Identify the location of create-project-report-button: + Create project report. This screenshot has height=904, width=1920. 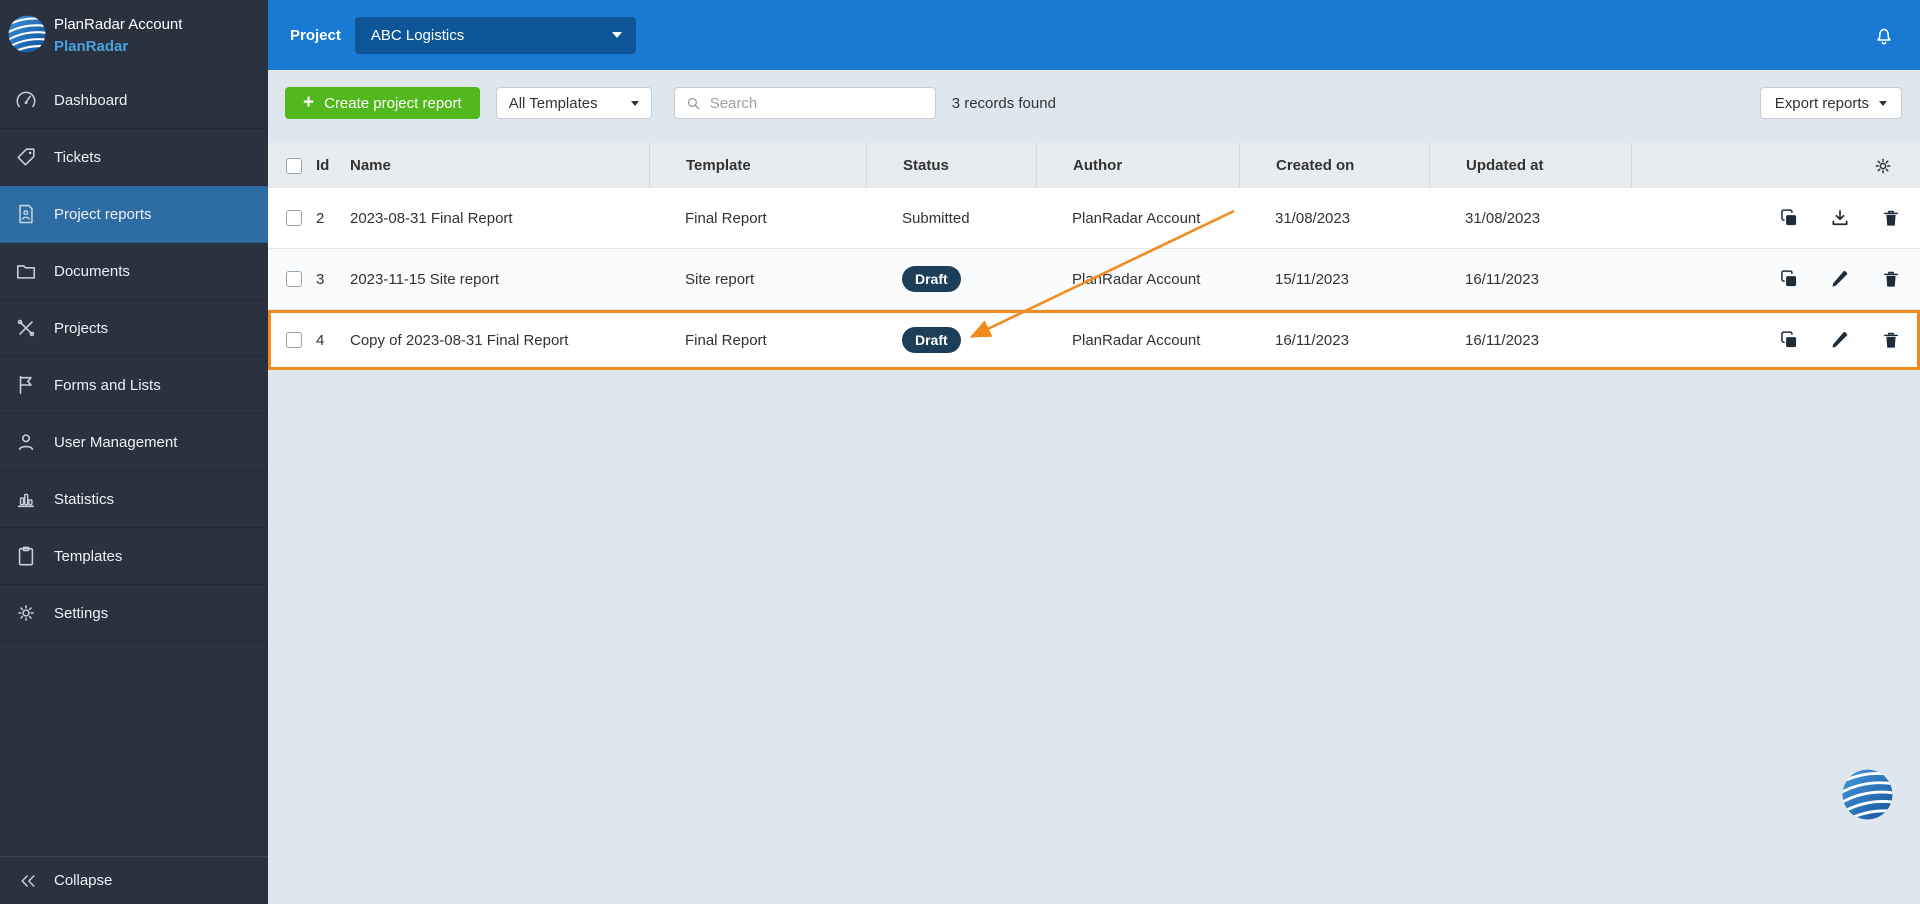
(382, 103).